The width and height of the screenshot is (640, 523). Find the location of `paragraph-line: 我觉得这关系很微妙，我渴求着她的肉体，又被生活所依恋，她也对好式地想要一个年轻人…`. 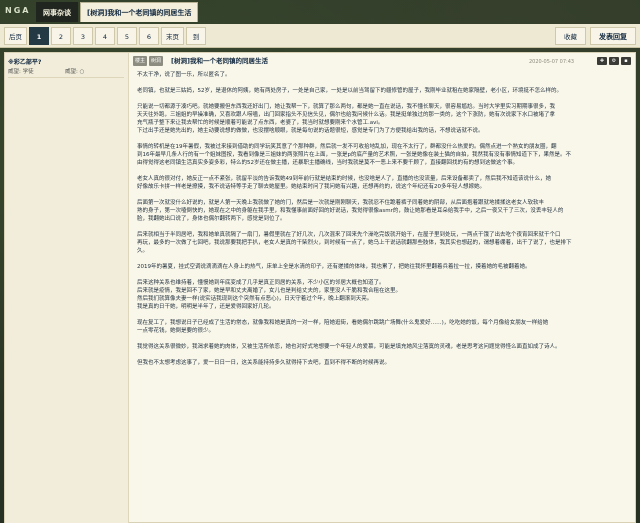

paragraph-line: 我觉得这关系很微妙，我渴求着她的肉体，又被生活所依恋，她也对好式地想要一个年轻人… is located at coordinates (349, 347).